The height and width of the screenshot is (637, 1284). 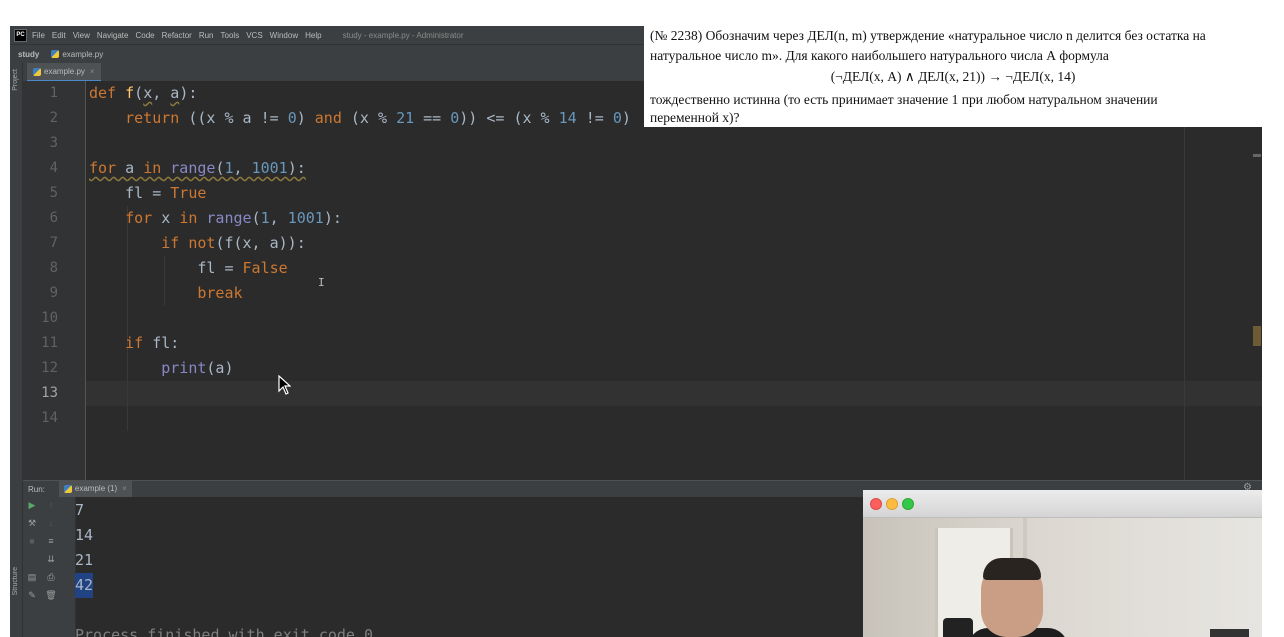 What do you see at coordinates (908, 504) in the screenshot?
I see `maximize-window-icon` at bounding box center [908, 504].